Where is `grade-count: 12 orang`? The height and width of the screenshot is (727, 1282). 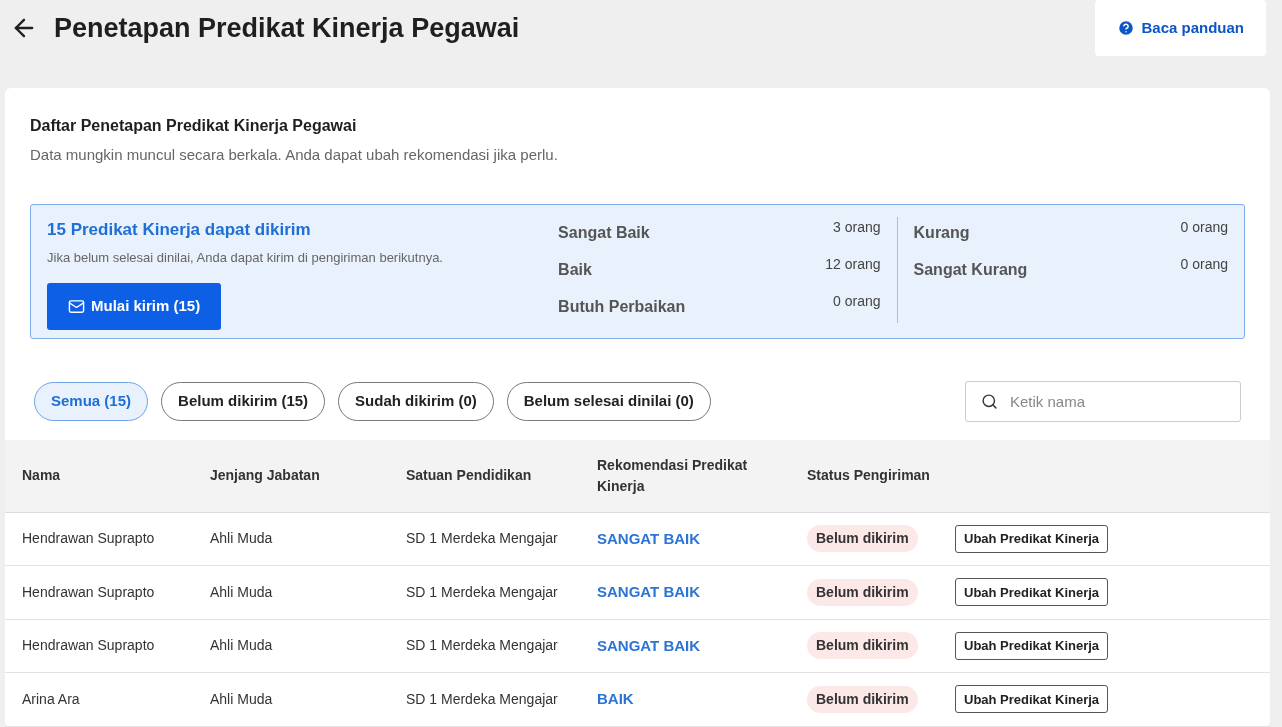 grade-count: 12 orang is located at coordinates (853, 264).